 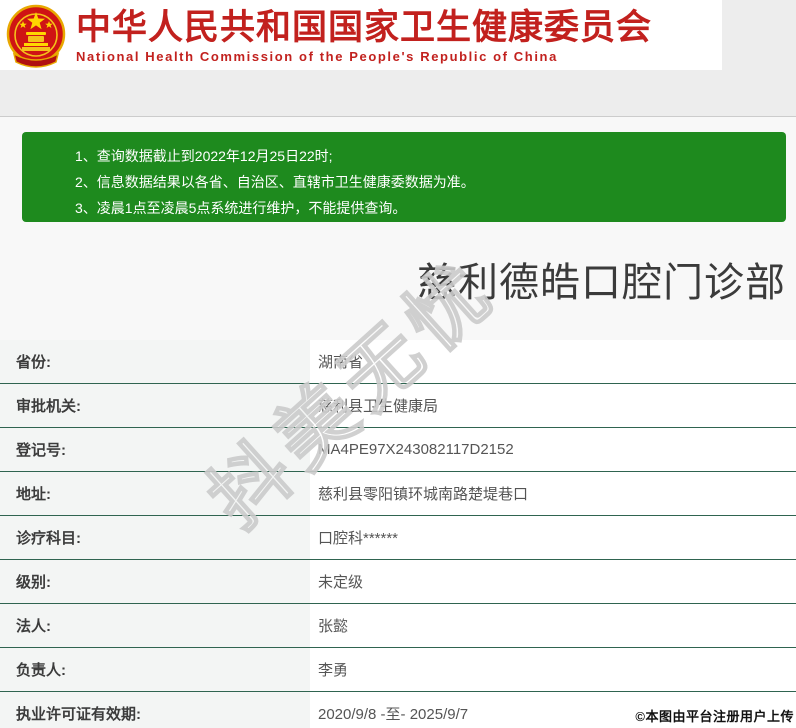 I want to click on table-row: 法人: 张懿, so click(x=398, y=626).